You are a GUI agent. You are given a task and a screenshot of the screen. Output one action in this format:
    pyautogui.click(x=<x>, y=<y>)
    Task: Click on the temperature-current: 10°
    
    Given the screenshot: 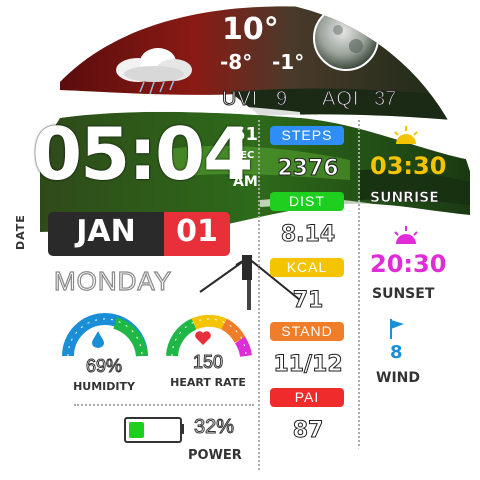 What is the action you would take?
    pyautogui.click(x=250, y=29)
    